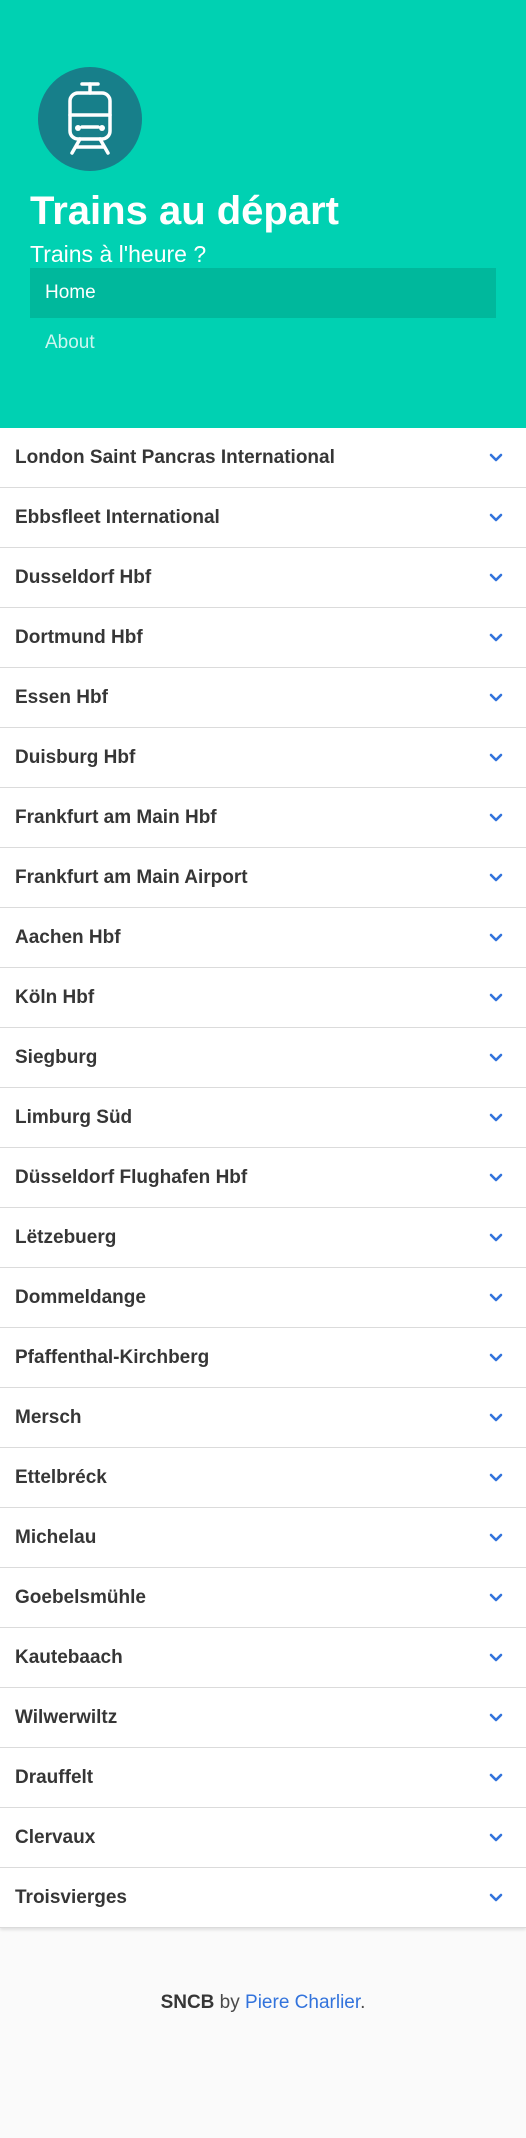  I want to click on station-row: Frankfurt am Main Hbf, so click(263, 818).